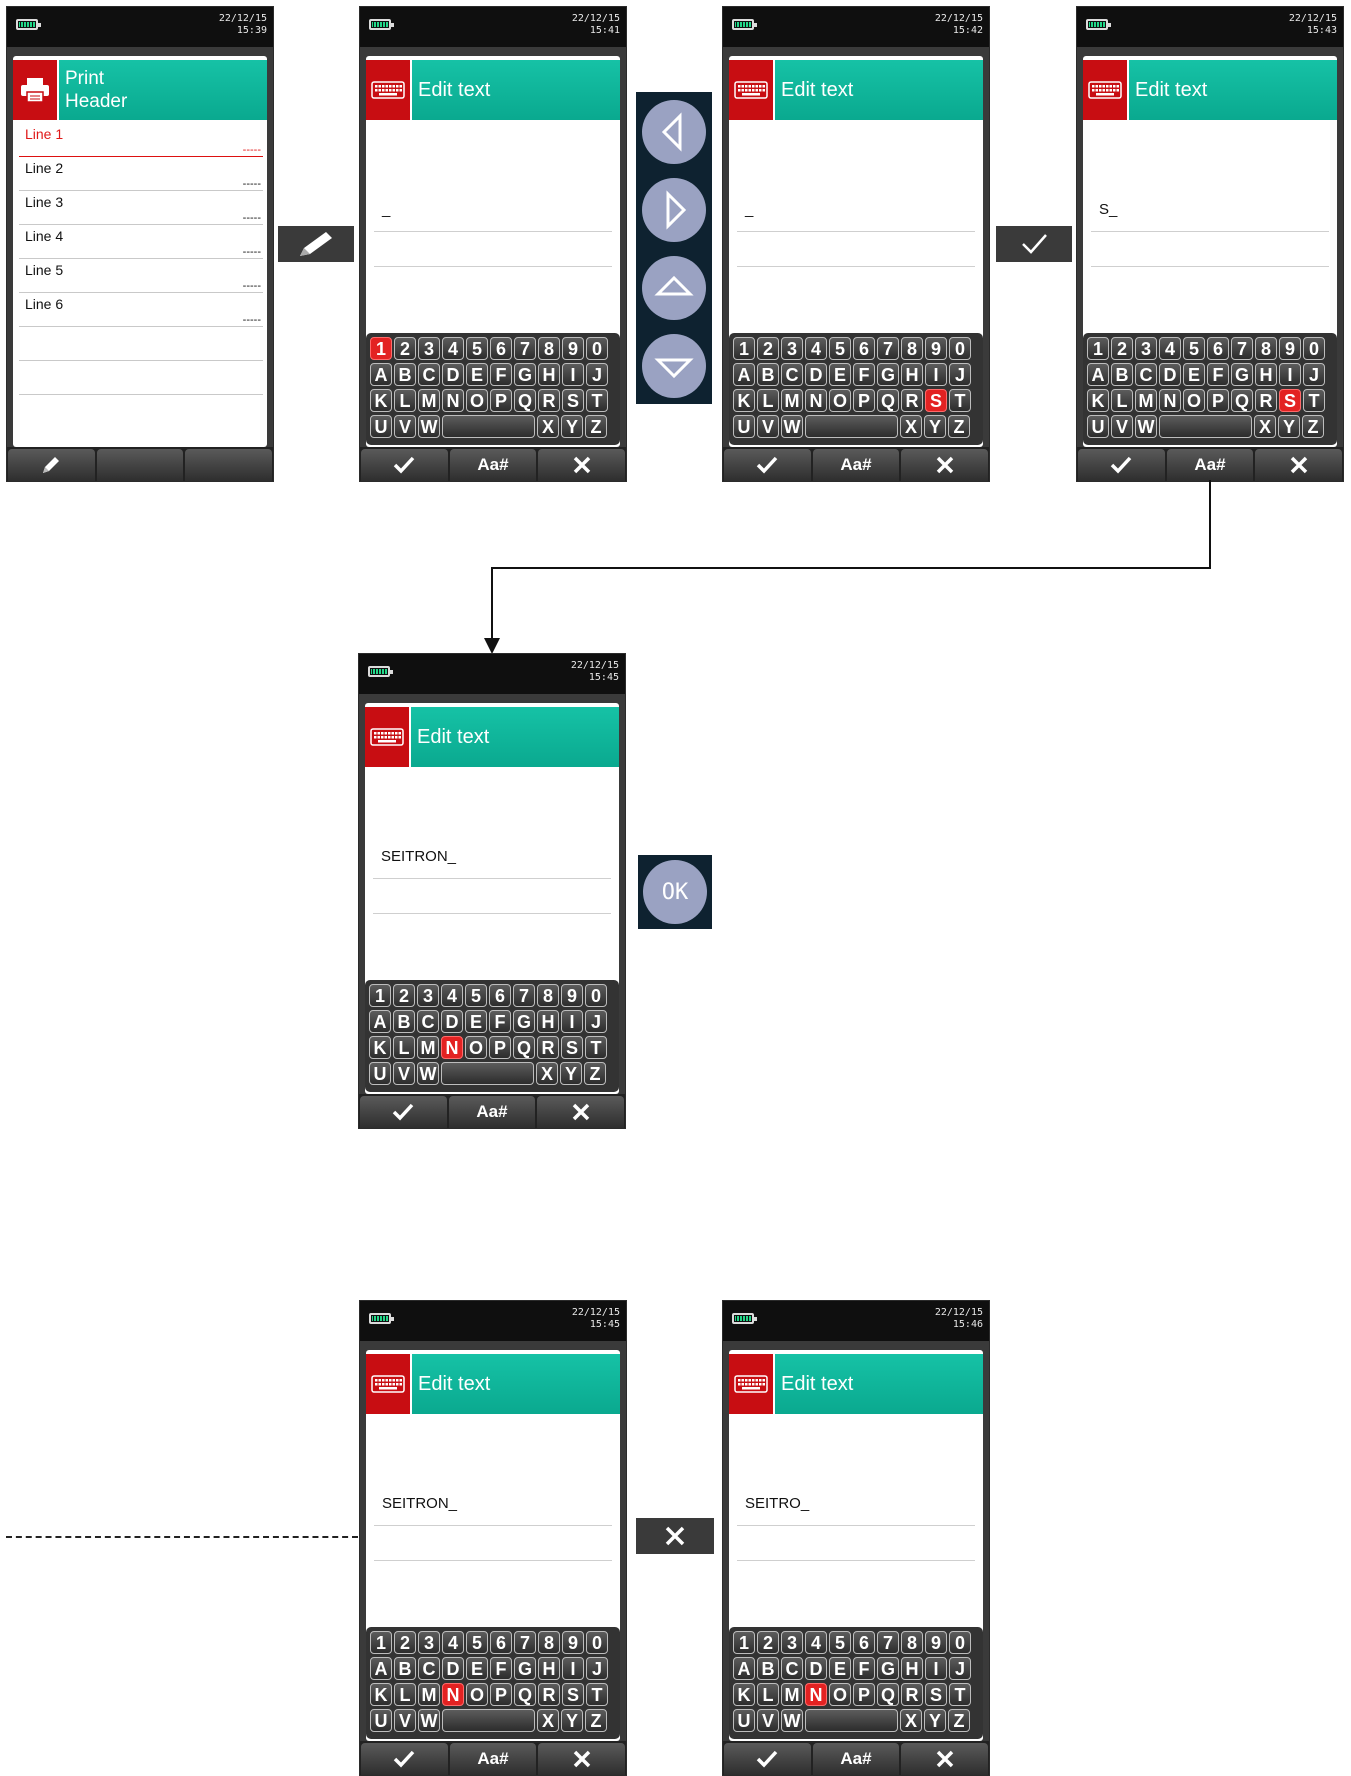  I want to click on confirm-action-button, so click(1034, 244).